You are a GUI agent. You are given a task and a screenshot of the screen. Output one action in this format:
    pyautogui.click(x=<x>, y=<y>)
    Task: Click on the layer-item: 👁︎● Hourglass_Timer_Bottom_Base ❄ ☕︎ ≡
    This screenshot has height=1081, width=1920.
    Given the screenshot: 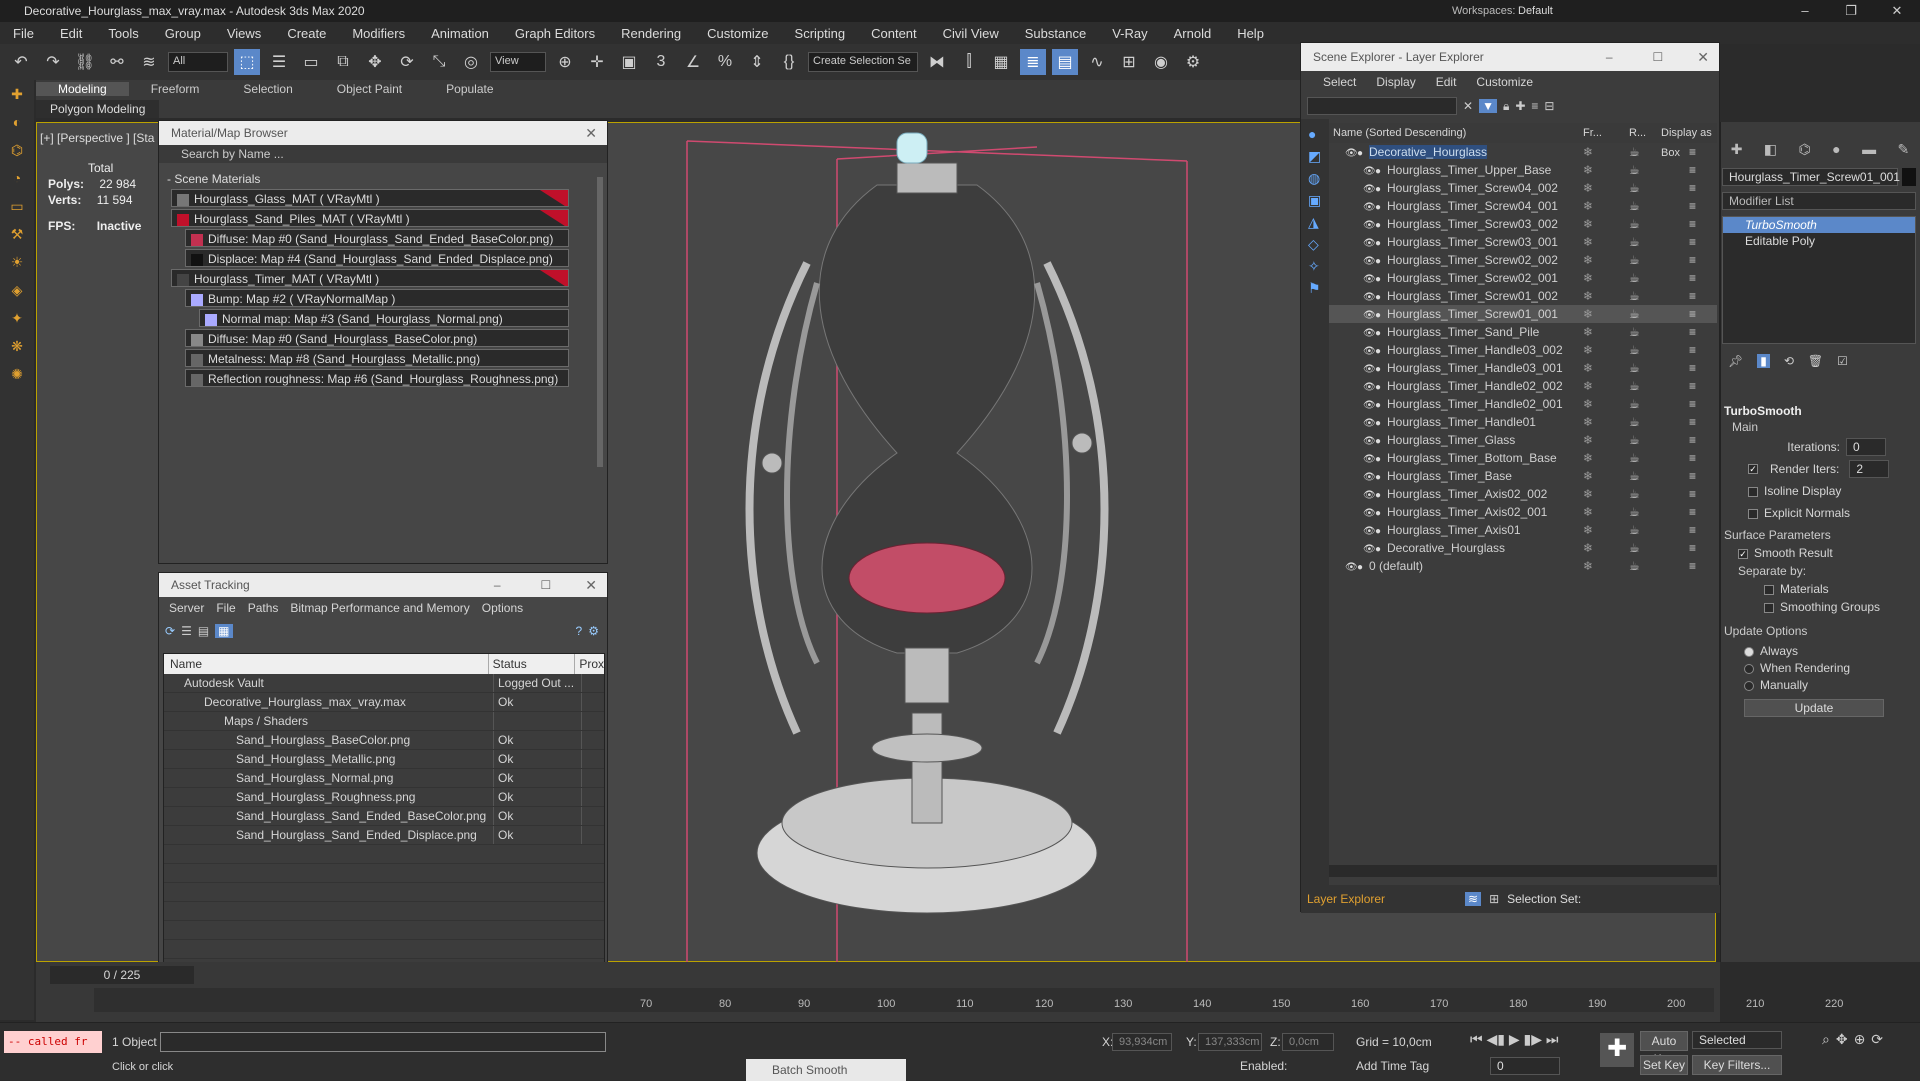 What is the action you would take?
    pyautogui.click(x=1523, y=458)
    